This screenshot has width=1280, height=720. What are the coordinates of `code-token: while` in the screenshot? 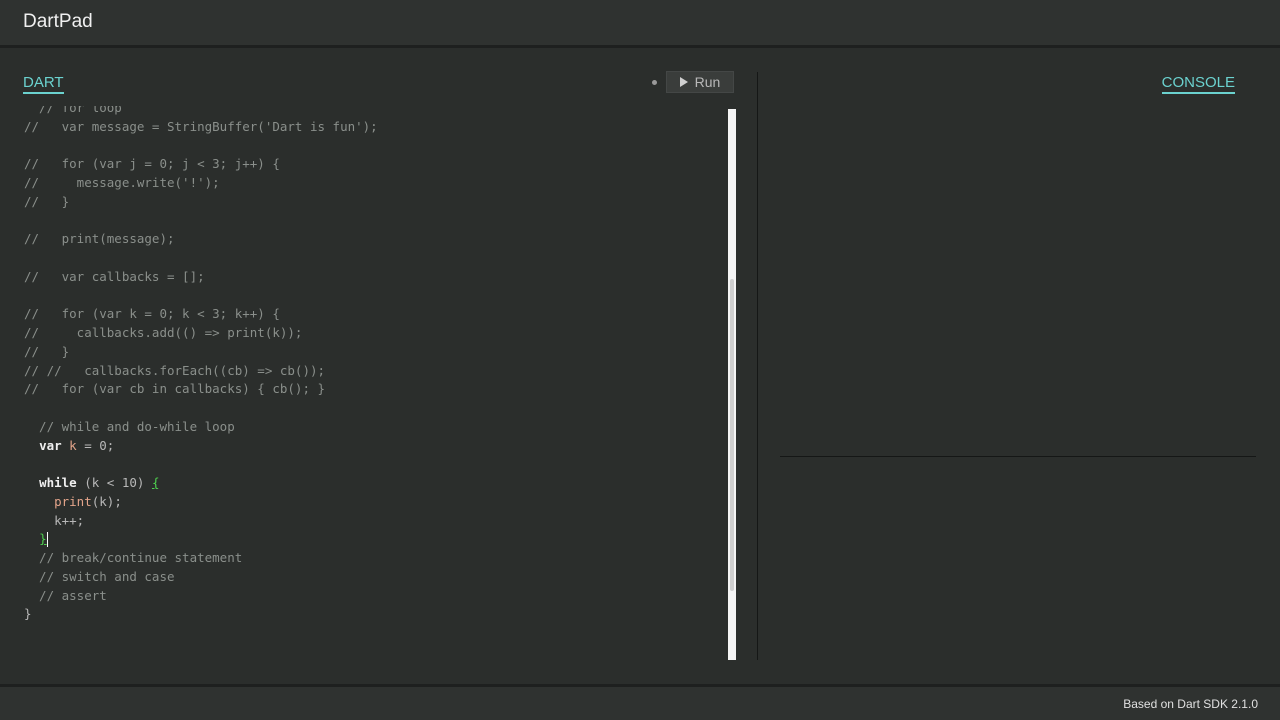 It's located at (58, 482).